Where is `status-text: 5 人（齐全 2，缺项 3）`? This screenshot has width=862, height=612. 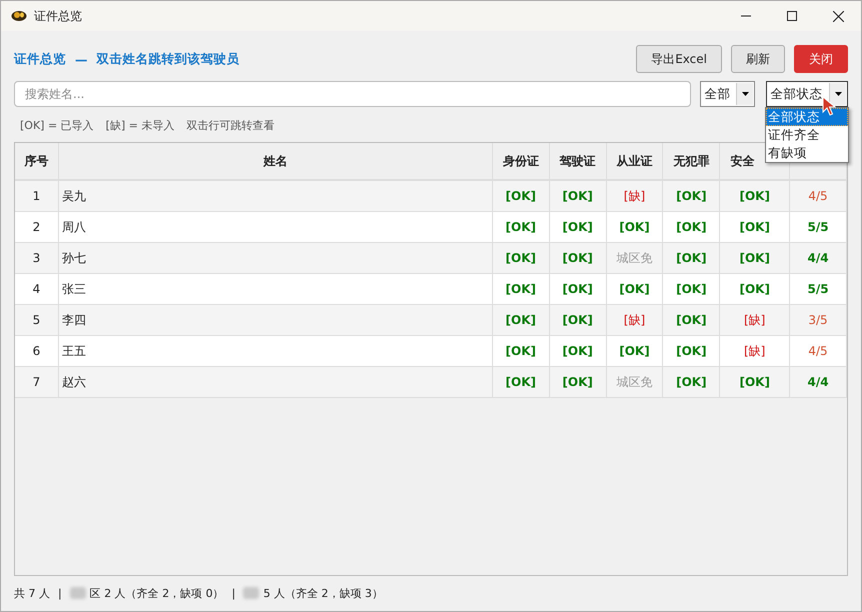
status-text: 5 人（齐全 2，缺项 3） is located at coordinates (323, 593).